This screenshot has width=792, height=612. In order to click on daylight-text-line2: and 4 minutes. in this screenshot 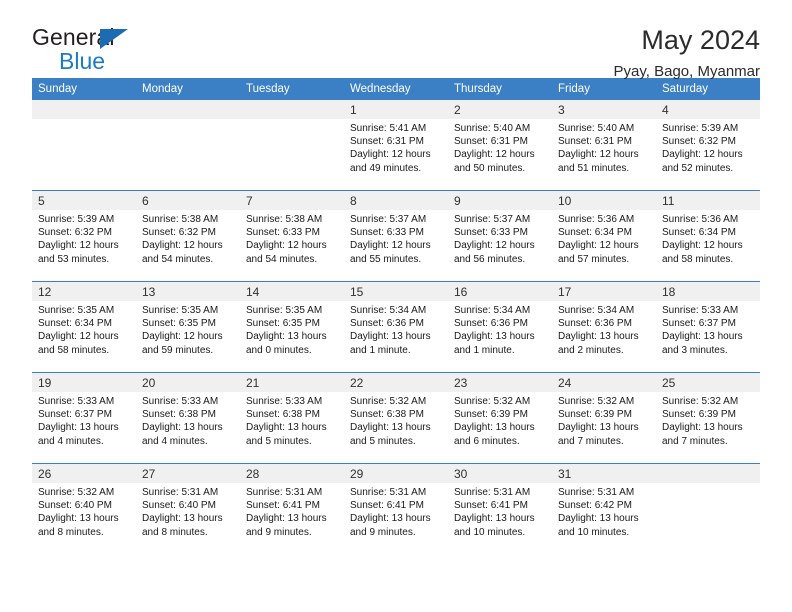, I will do `click(175, 441)`.